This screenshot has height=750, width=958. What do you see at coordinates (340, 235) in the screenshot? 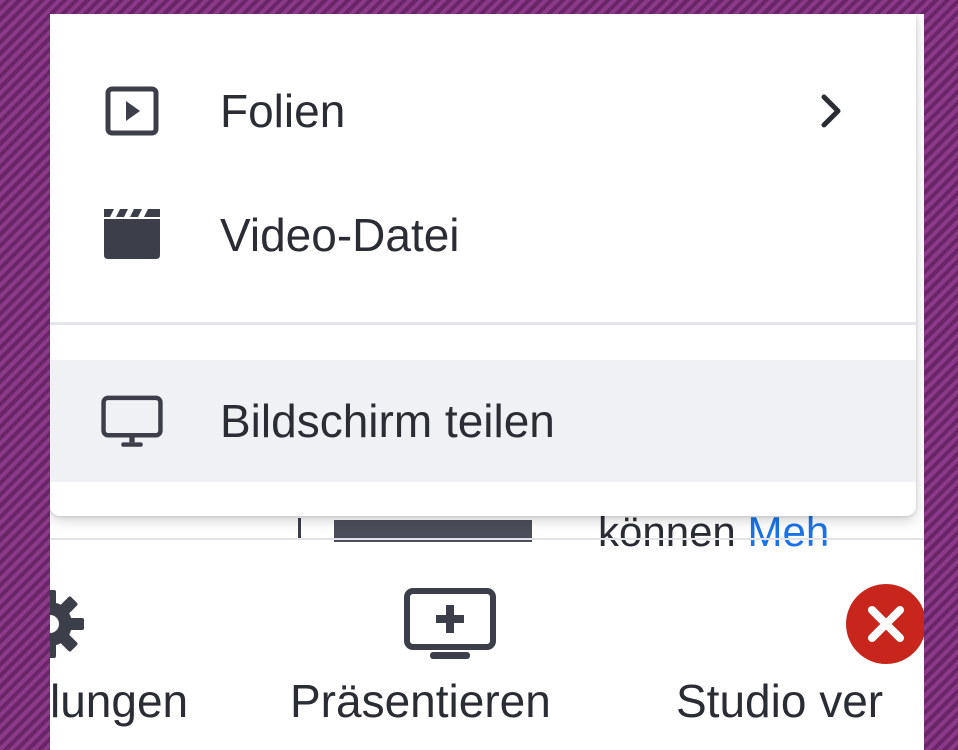
I see `menu-item-label: Video-Datei` at bounding box center [340, 235].